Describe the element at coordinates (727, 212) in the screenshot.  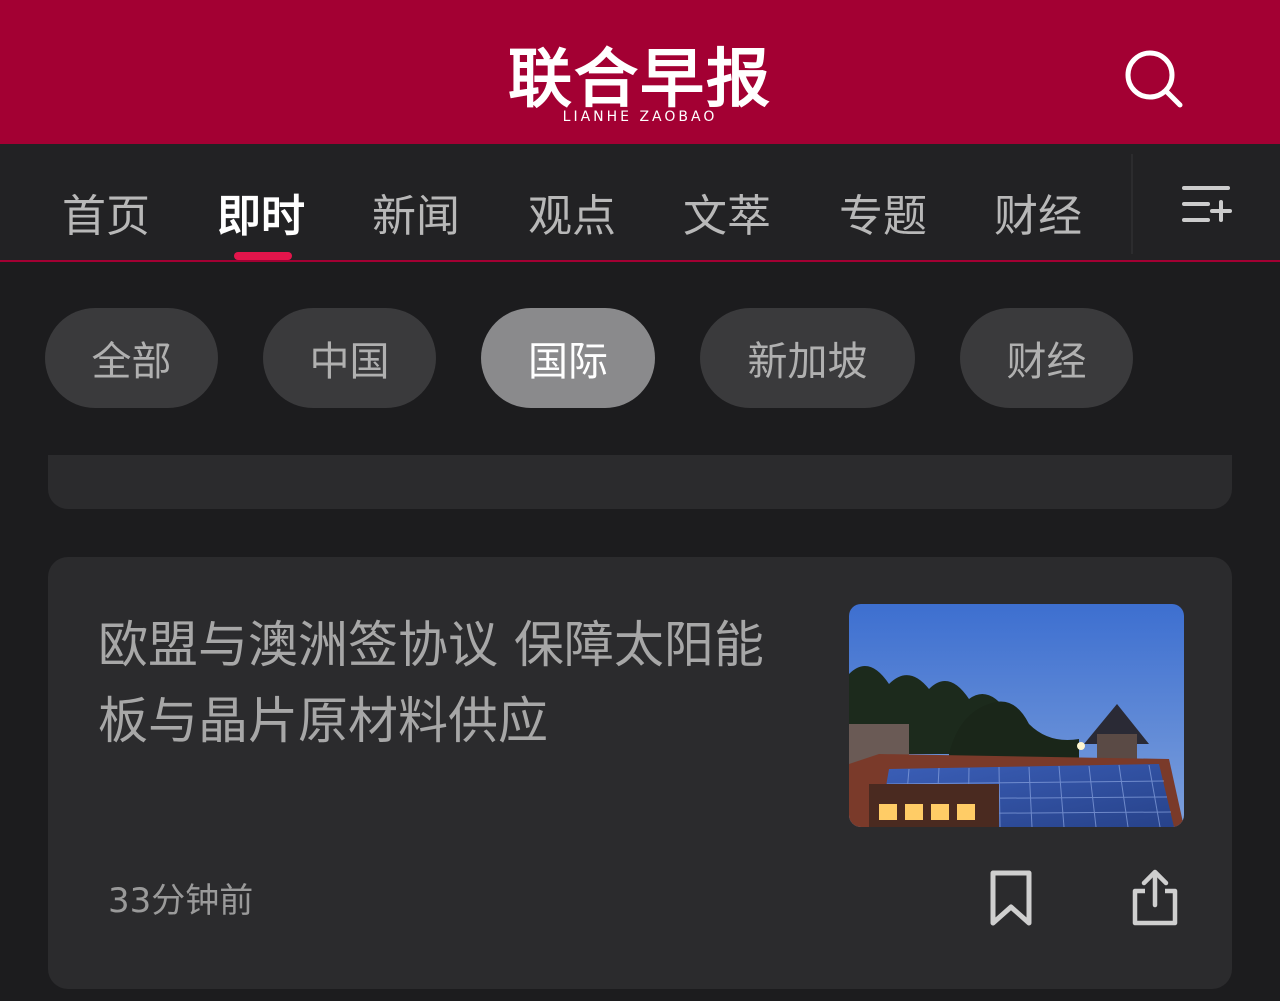
I see `tab-digest: 文萃` at that location.